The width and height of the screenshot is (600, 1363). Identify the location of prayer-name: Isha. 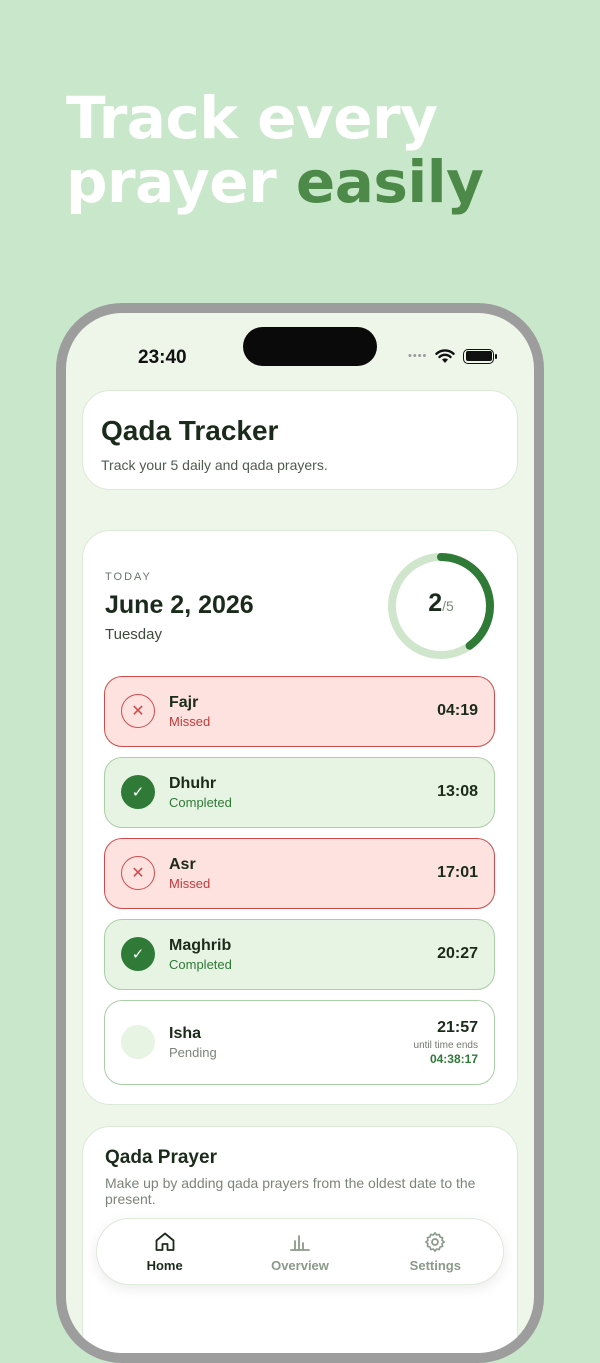
(185, 1033).